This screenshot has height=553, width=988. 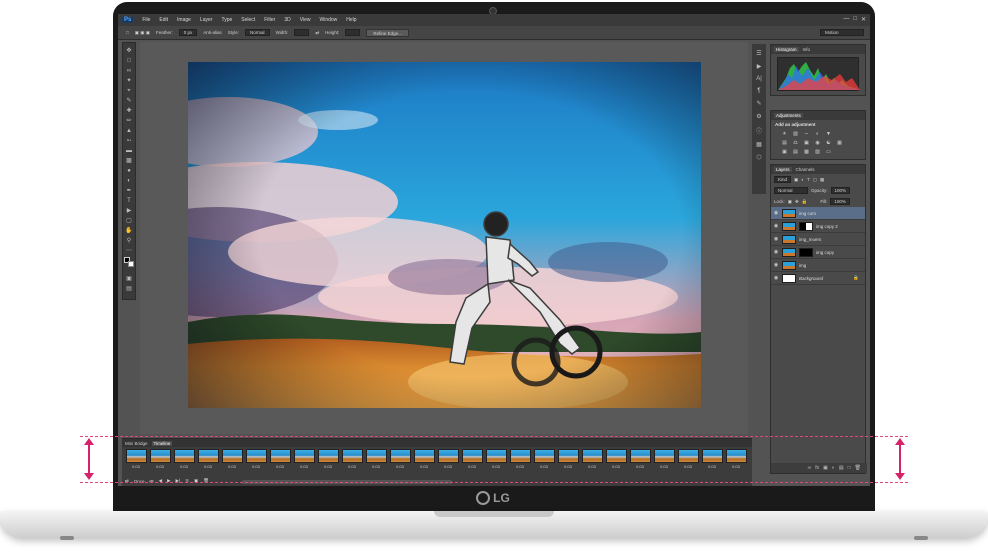 I want to click on lock-pixels-icon: ▣, so click(x=790, y=202).